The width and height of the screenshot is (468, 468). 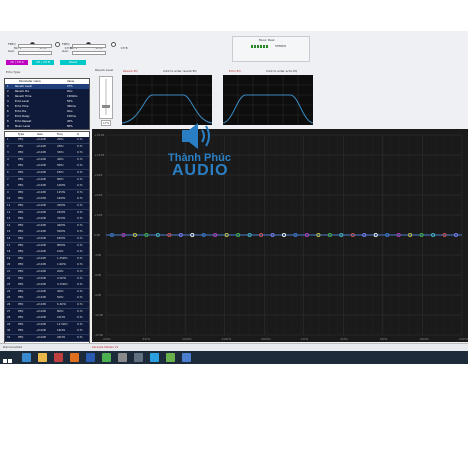 I want to click on media-icon, so click(x=58, y=357).